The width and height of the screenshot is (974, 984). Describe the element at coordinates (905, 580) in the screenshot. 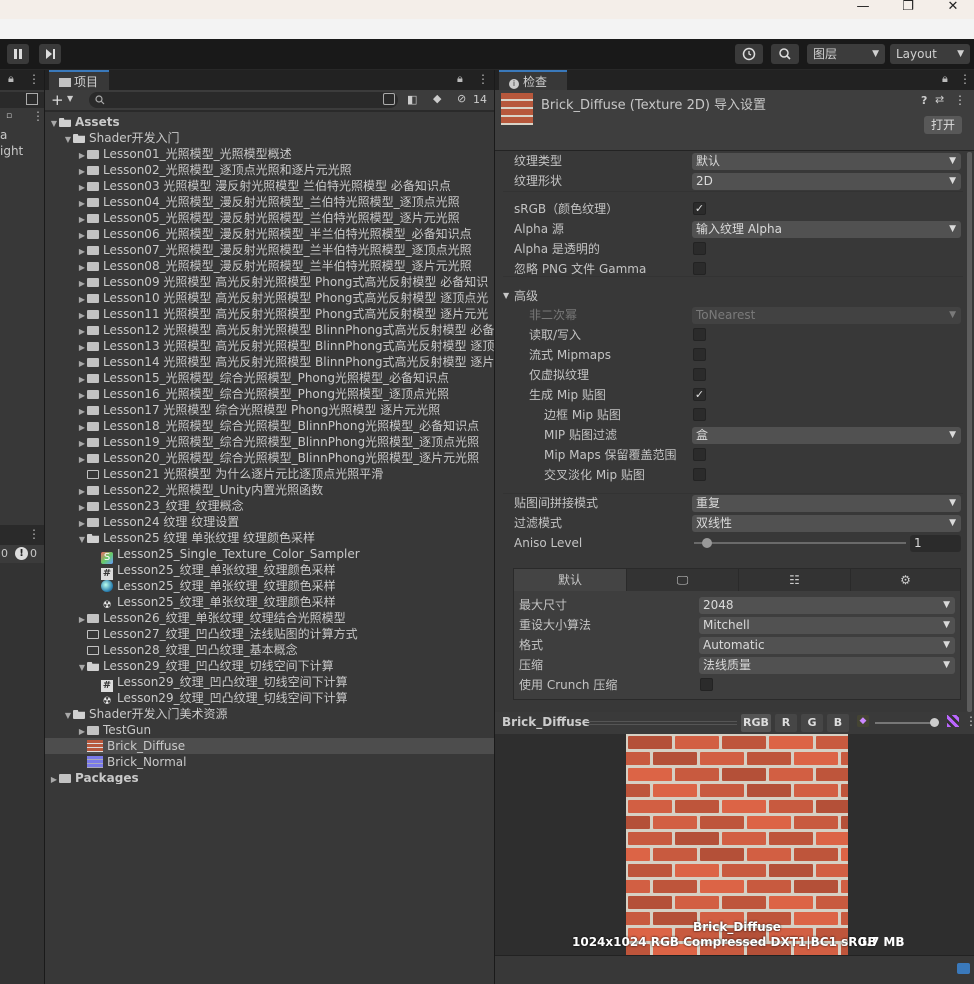

I see `tab-platform-android: ⚙︎` at that location.